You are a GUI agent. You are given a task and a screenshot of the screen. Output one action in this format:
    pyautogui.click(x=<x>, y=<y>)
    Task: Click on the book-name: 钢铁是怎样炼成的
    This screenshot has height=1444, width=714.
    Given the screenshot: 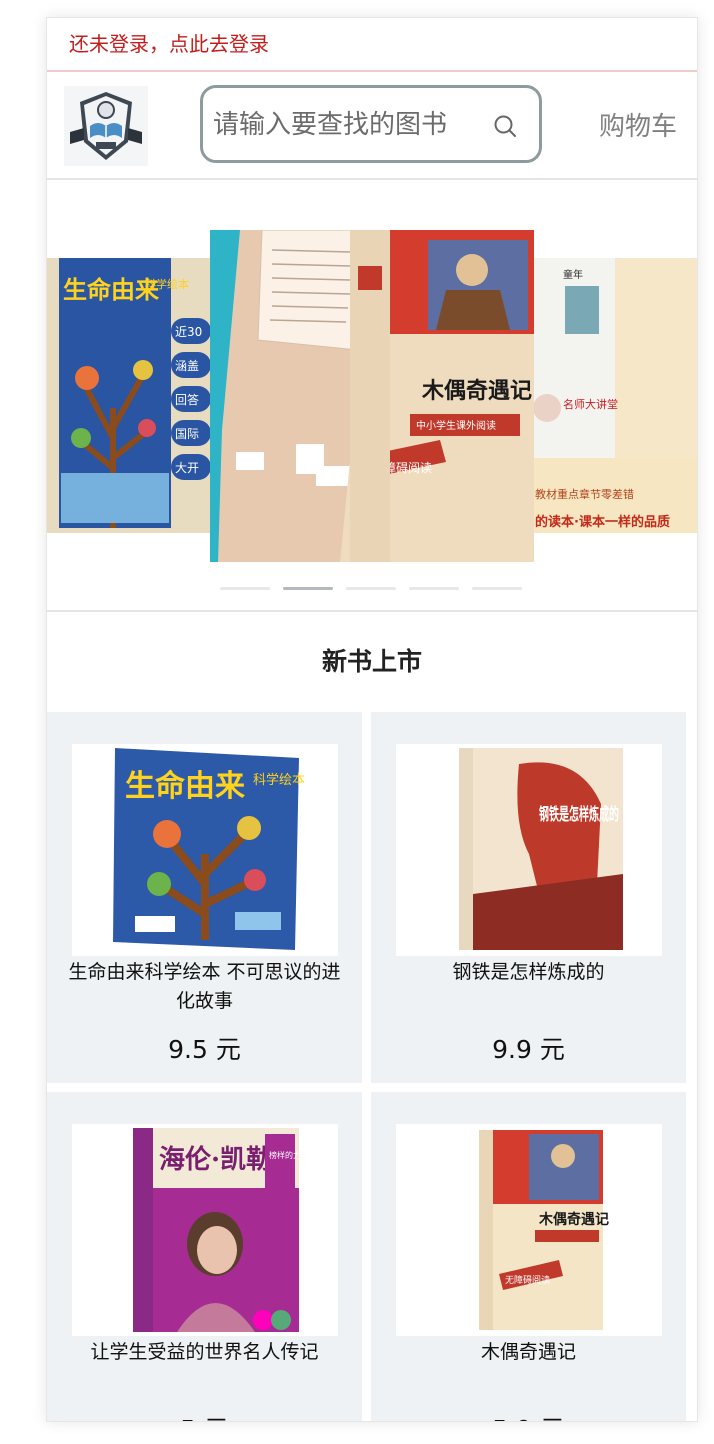 What is the action you would take?
    pyautogui.click(x=528, y=972)
    